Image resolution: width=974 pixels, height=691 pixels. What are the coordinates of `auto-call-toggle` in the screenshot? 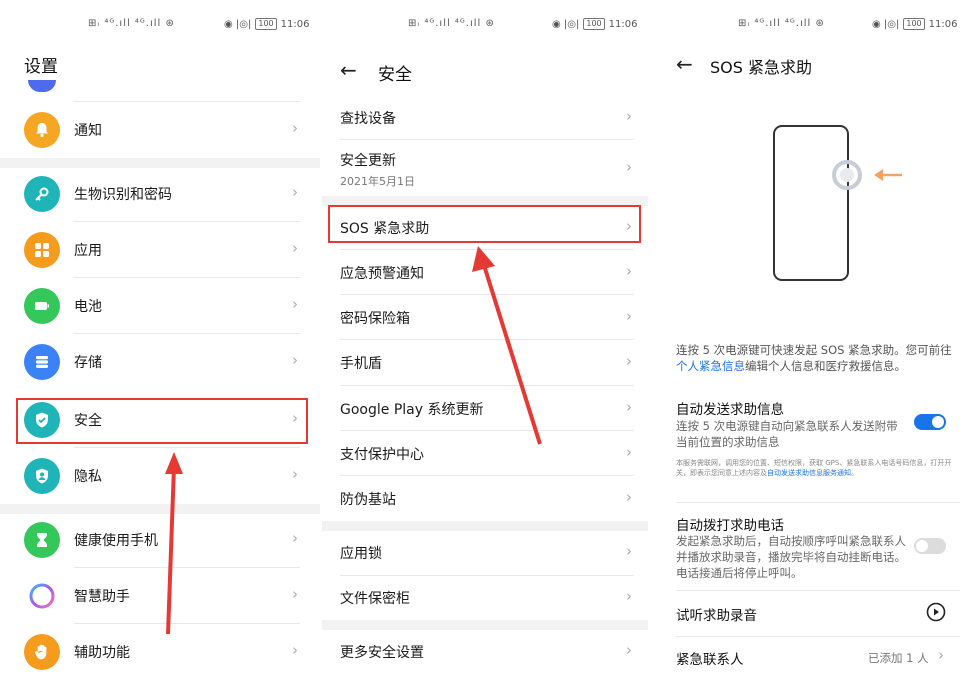 It's located at (930, 546).